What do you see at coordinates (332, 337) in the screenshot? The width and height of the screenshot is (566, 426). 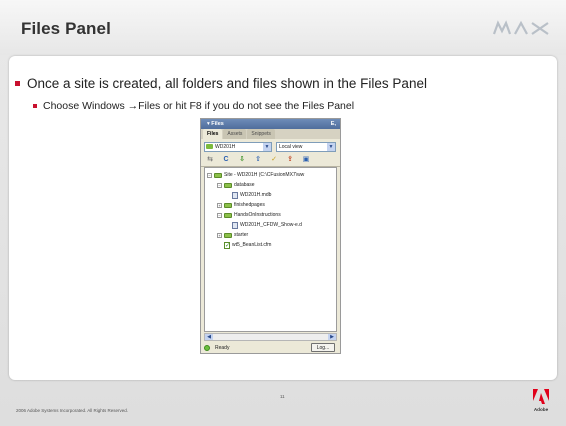 I see `scroll-right-icon: ▶` at bounding box center [332, 337].